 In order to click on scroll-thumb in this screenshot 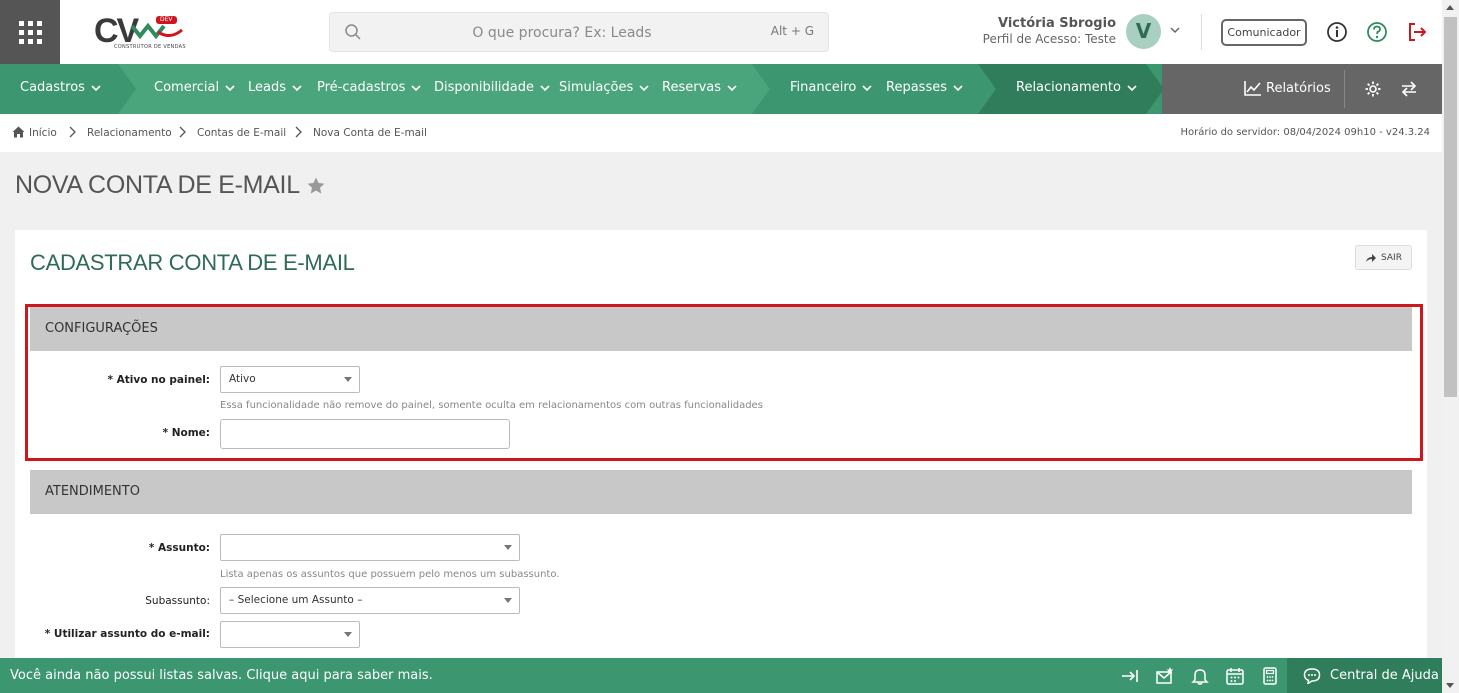, I will do `click(1450, 207)`.